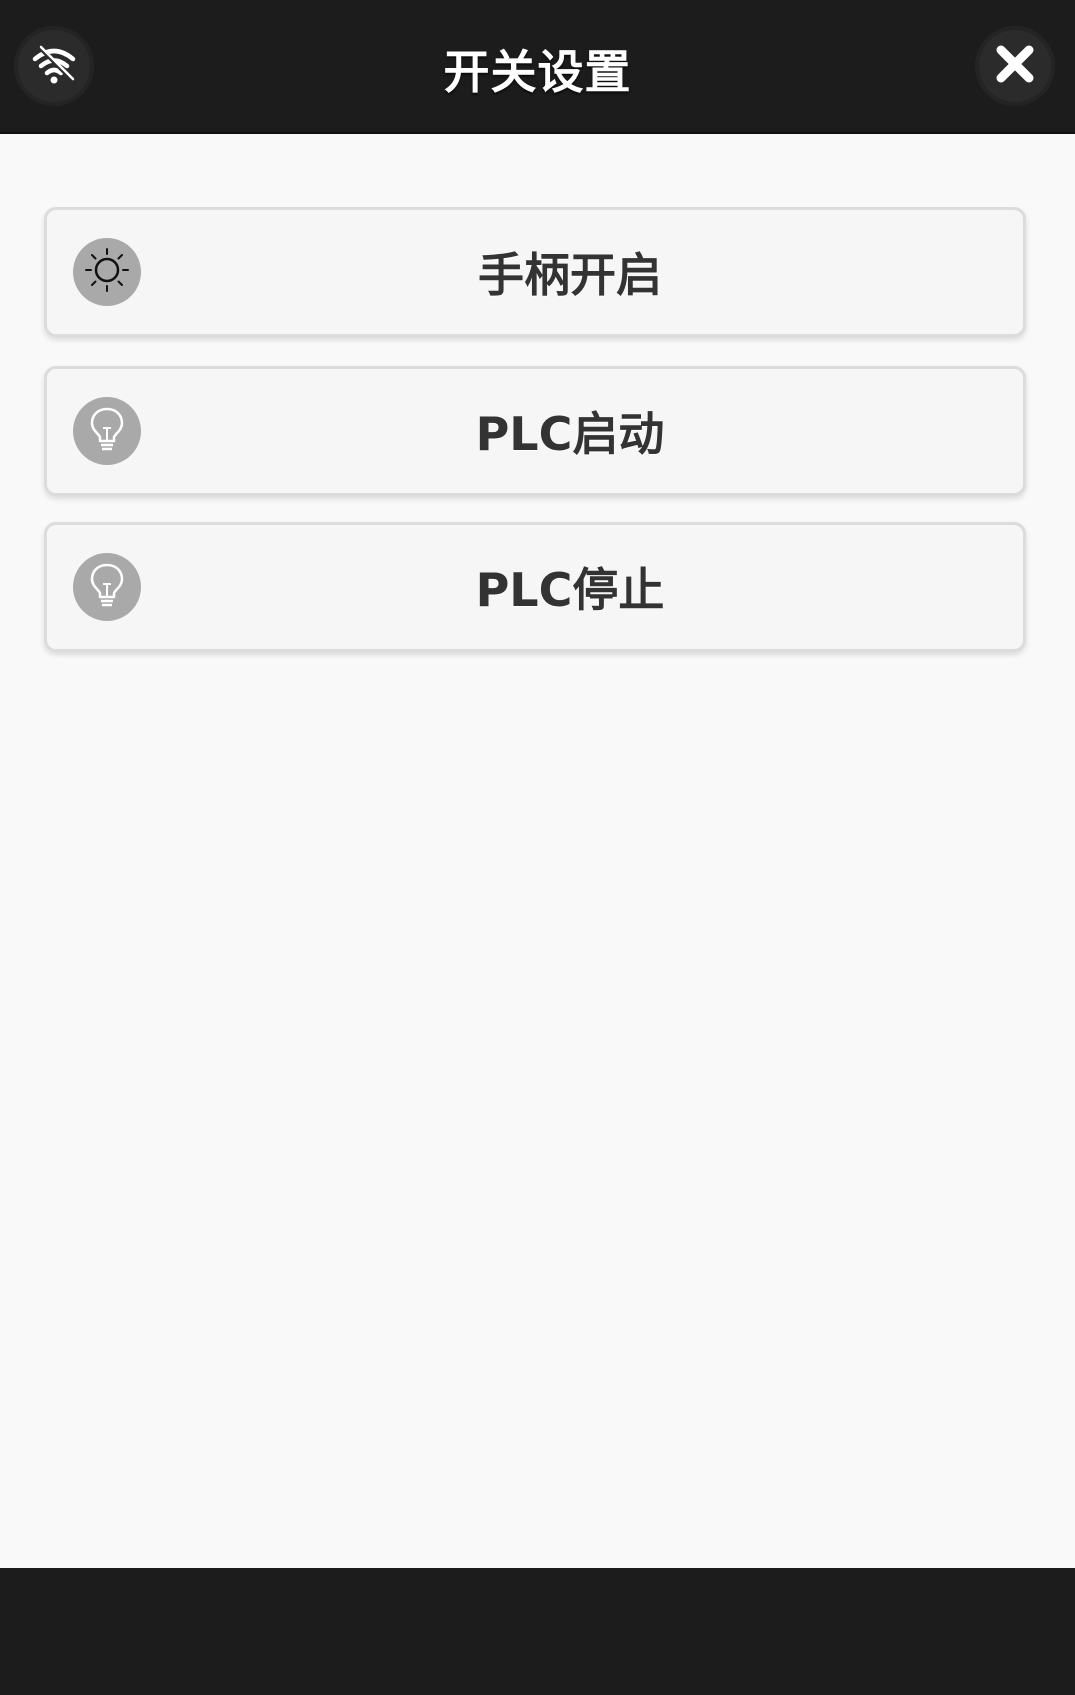 Image resolution: width=1075 pixels, height=1695 pixels. What do you see at coordinates (570, 590) in the screenshot?
I see `plc-stop-label: PLC停止` at bounding box center [570, 590].